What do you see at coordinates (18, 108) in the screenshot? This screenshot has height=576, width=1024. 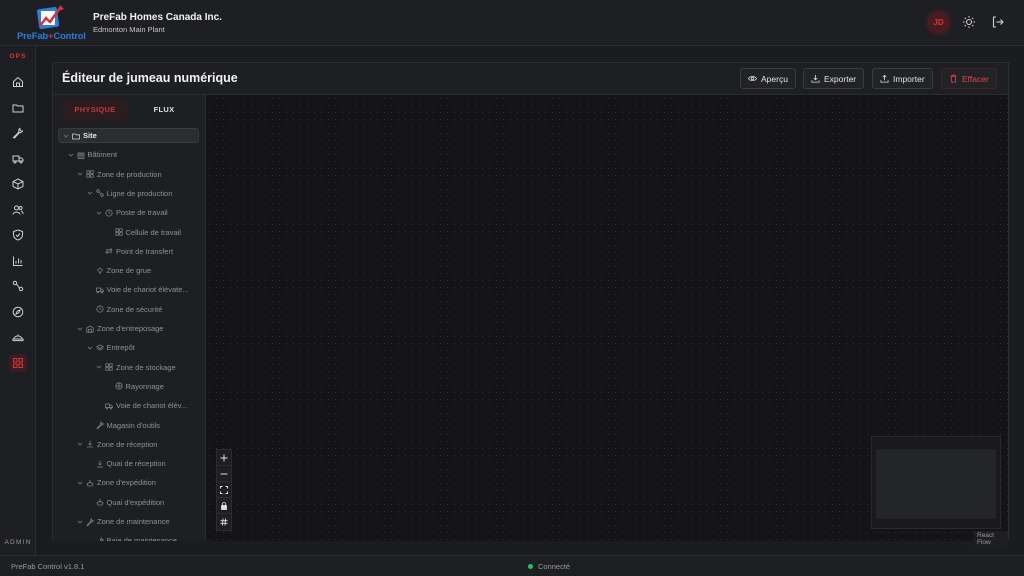 I see `folder-icon` at bounding box center [18, 108].